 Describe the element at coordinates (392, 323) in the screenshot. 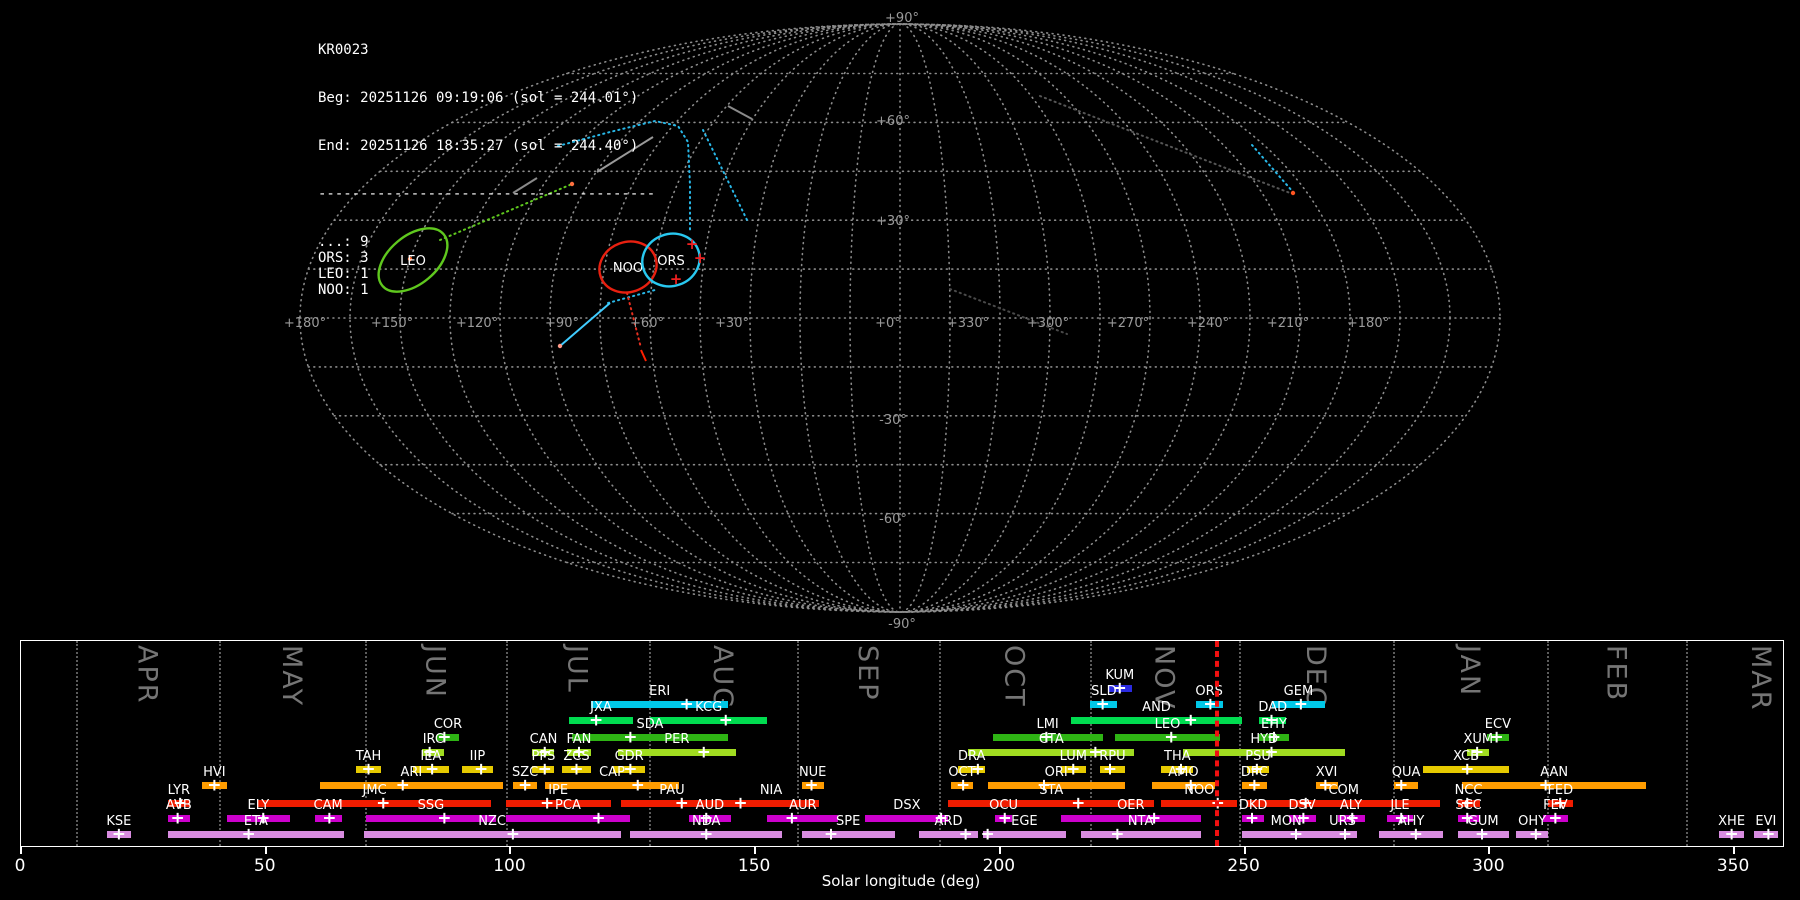

I see `lon-label: +150°` at that location.